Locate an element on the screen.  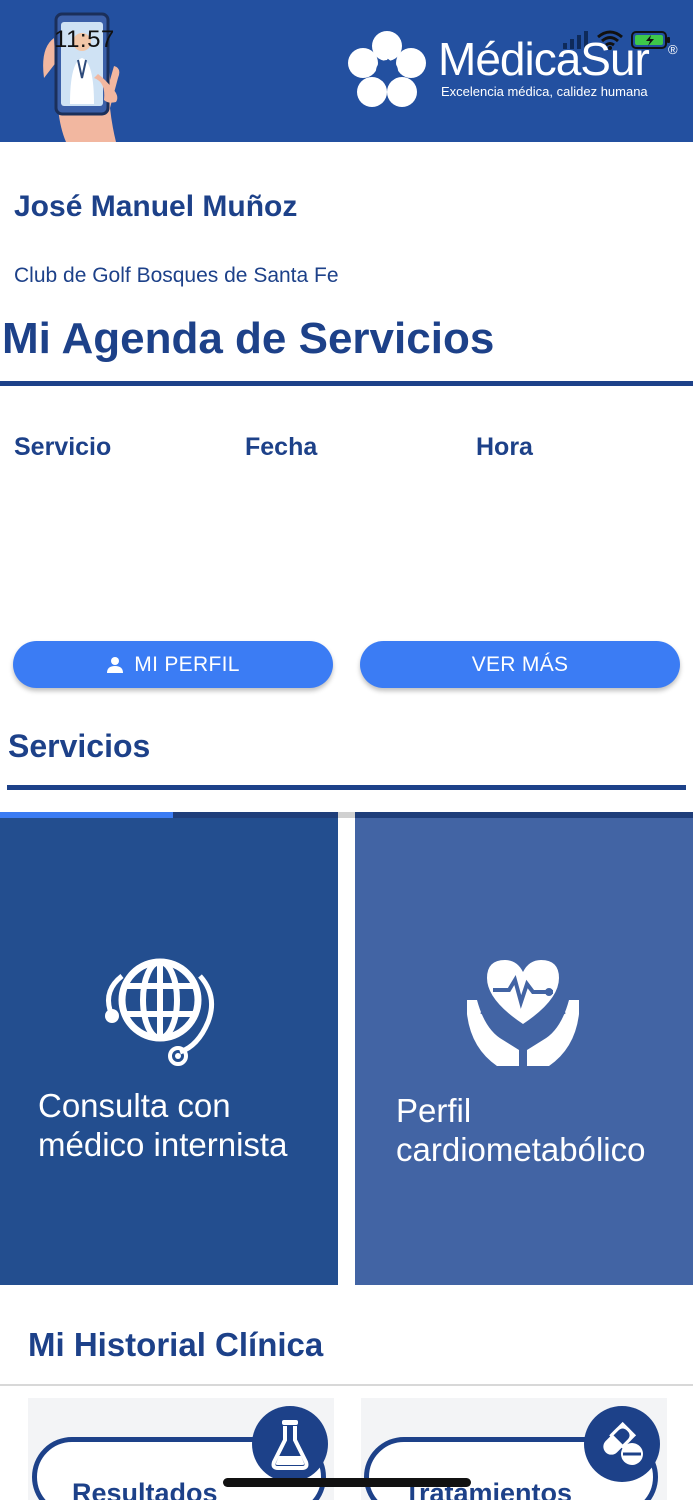
my-profile-button: MI PERFIL is located at coordinates (173, 664).